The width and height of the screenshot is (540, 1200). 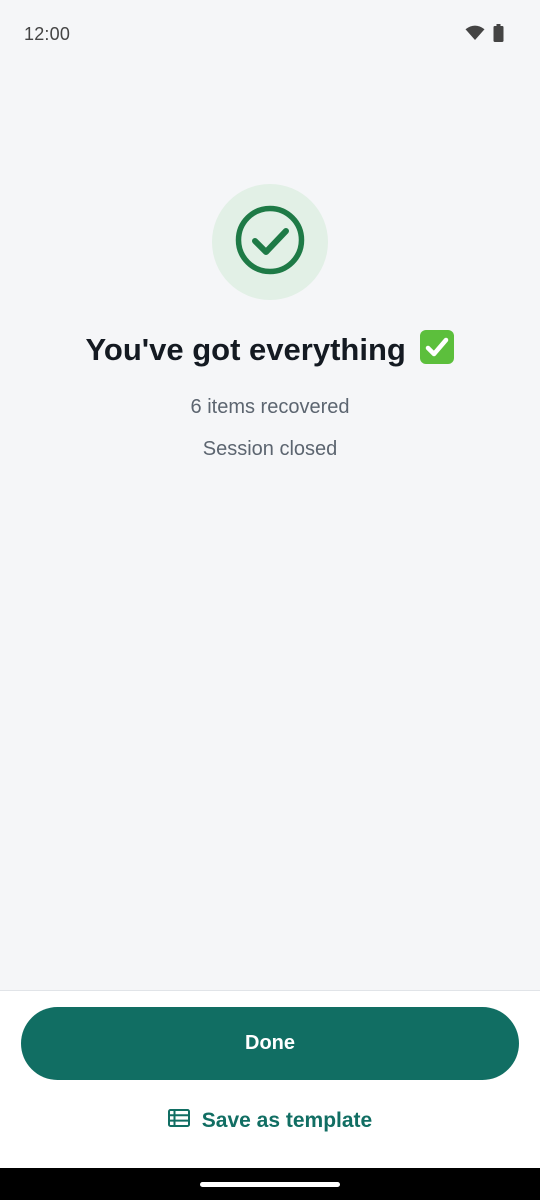 What do you see at coordinates (437, 347) in the screenshot?
I see `check-mark-emoji-icon` at bounding box center [437, 347].